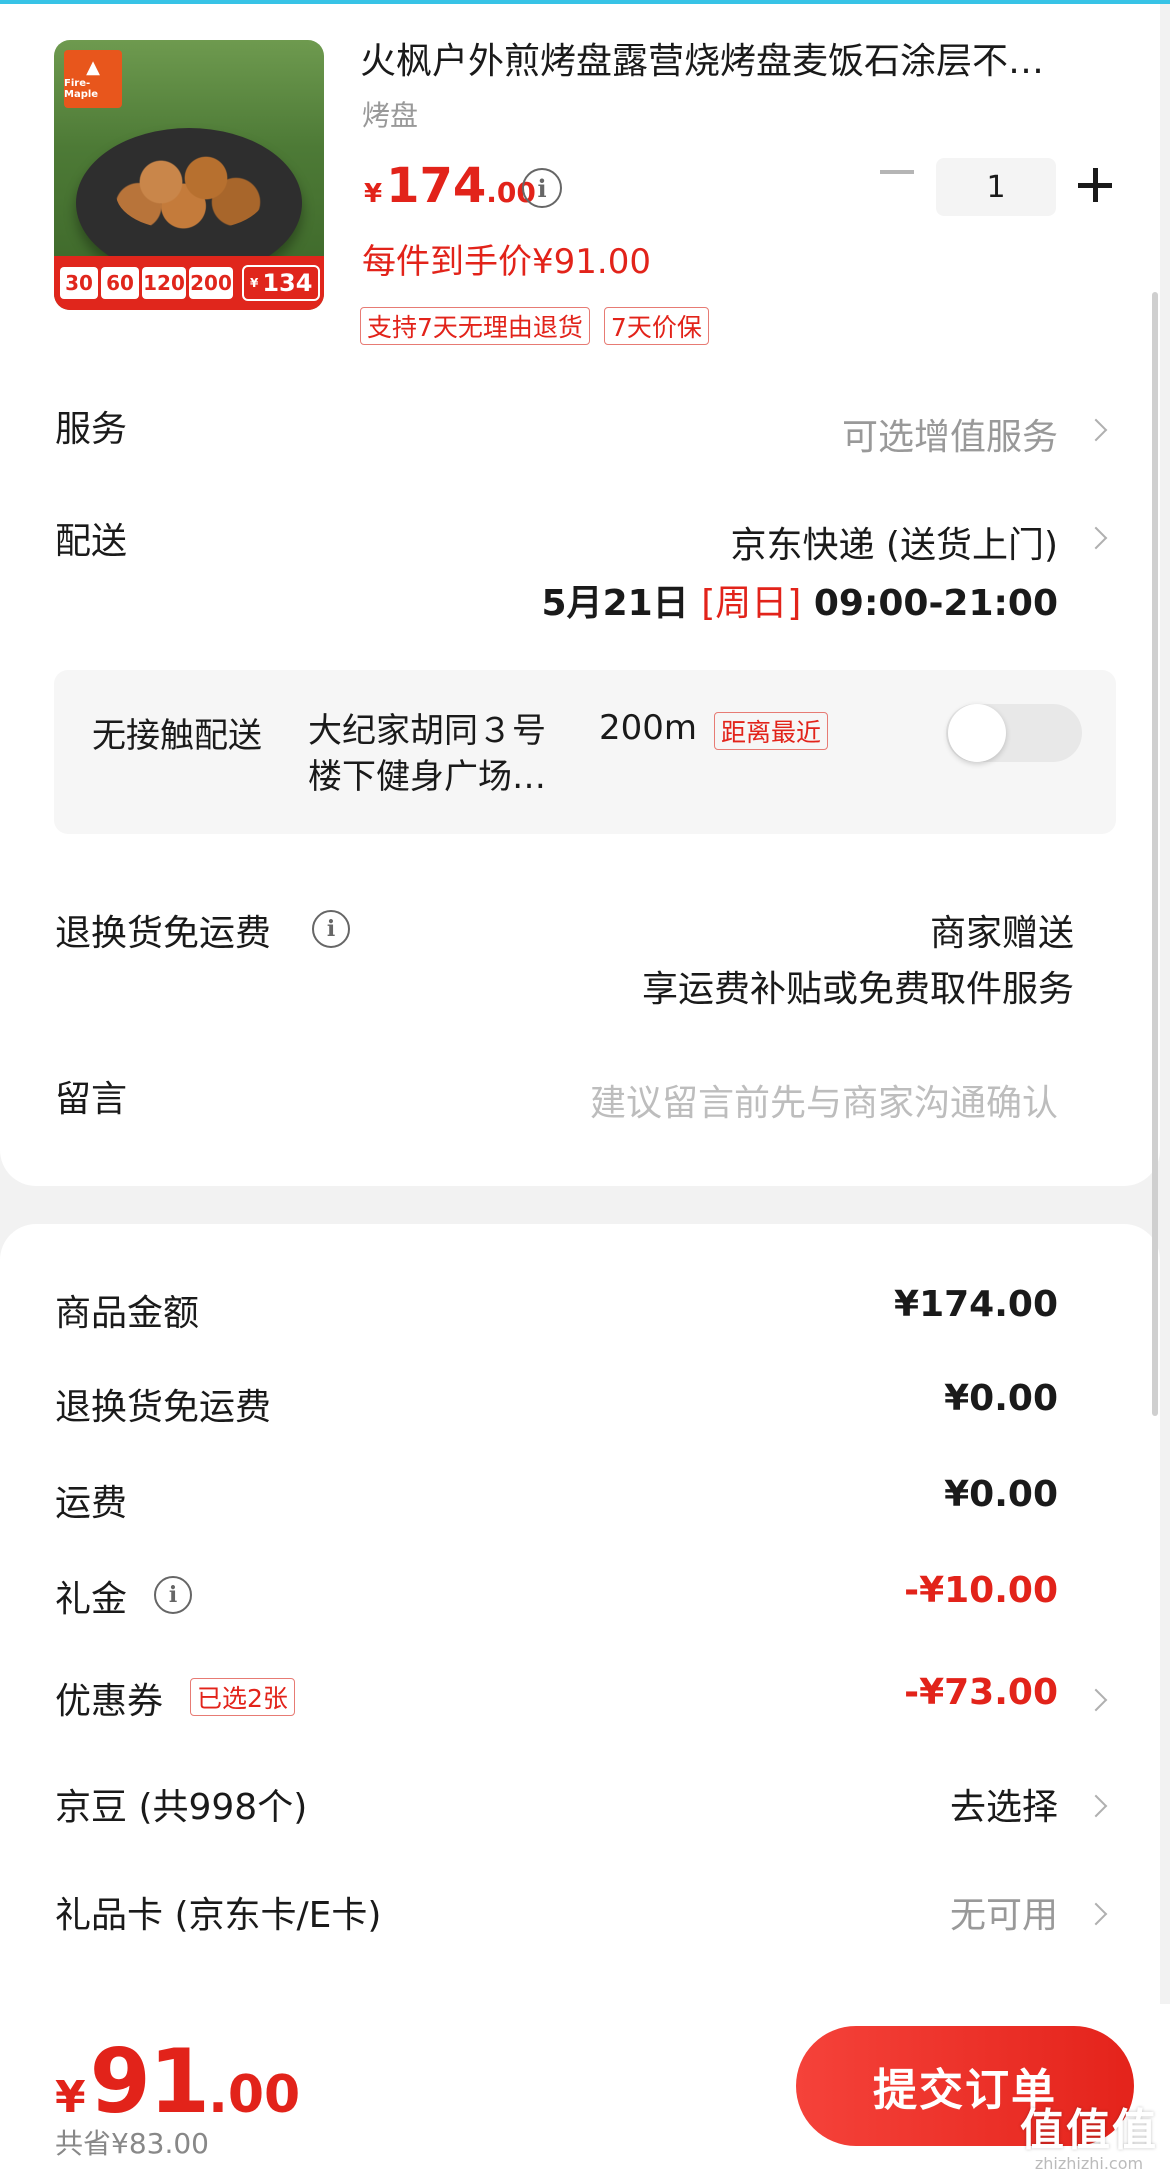  Describe the element at coordinates (218, 1915) in the screenshot. I see `giftcard-label: 礼品卡 (京东卡/E卡)` at that location.